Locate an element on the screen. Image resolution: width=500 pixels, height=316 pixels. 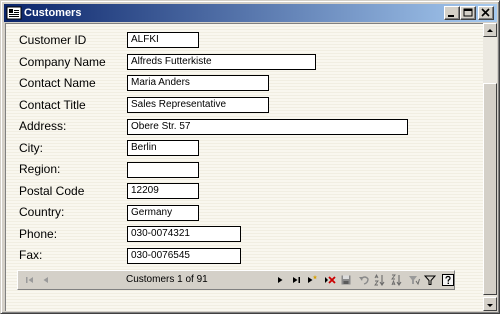
delete-icon is located at coordinates (330, 280).